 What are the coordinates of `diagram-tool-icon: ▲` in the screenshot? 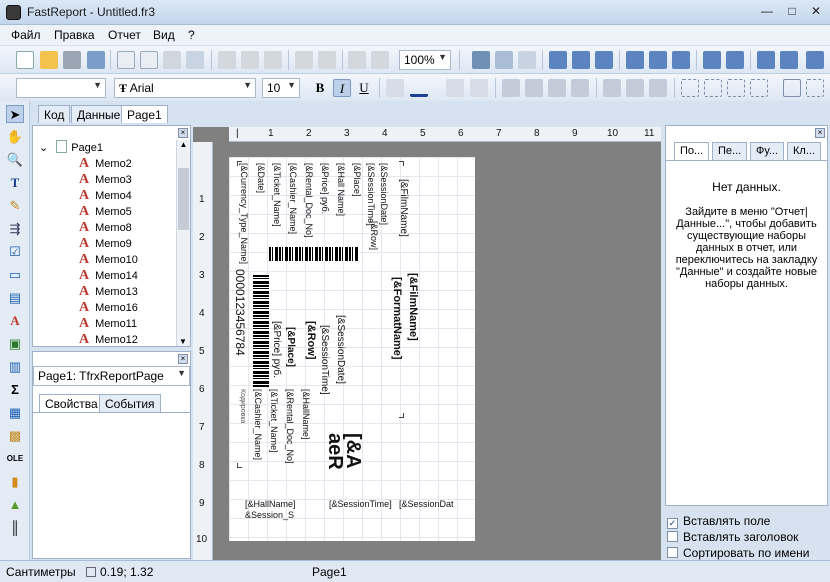 It's located at (15, 505).